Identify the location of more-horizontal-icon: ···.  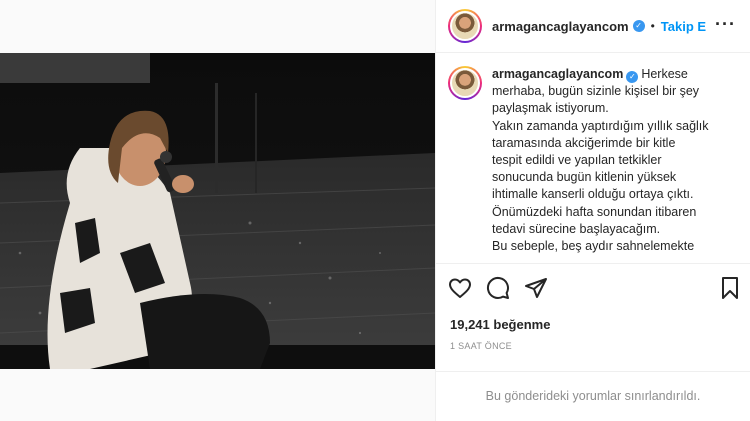
(725, 24).